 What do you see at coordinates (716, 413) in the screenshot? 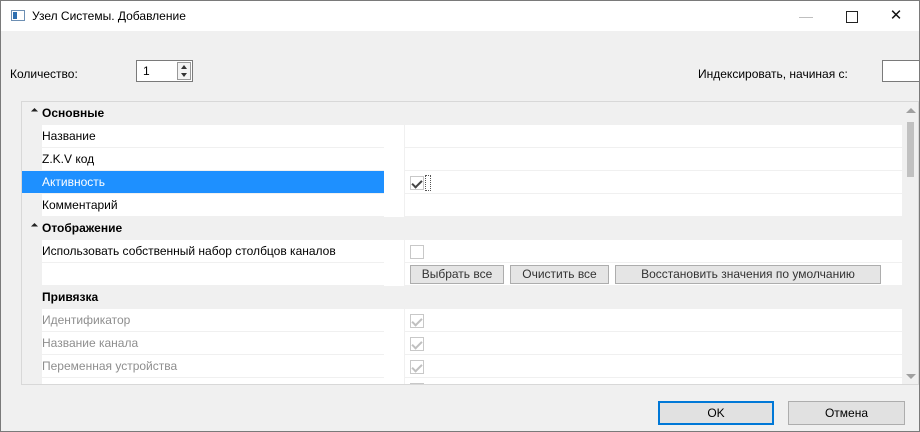
I see `ok-button: OK` at bounding box center [716, 413].